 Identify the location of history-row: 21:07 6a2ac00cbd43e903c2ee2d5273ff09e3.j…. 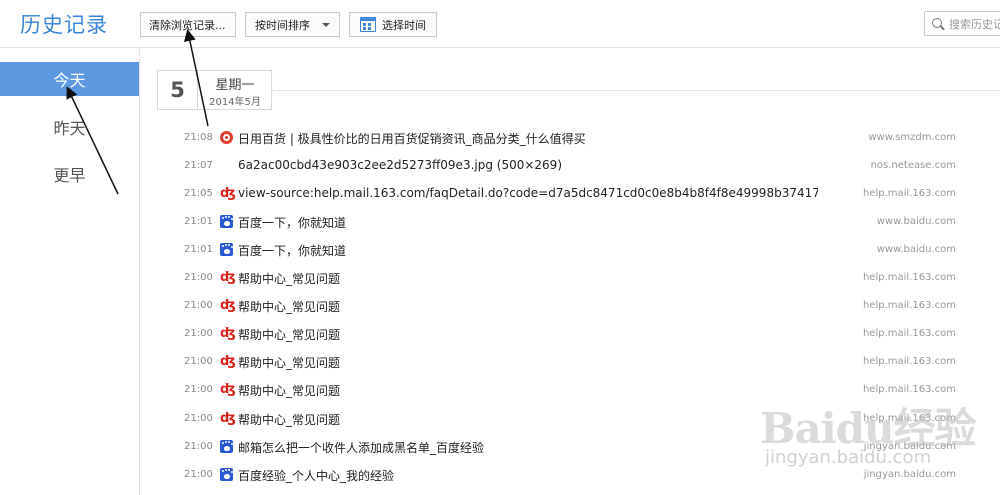
(570, 167).